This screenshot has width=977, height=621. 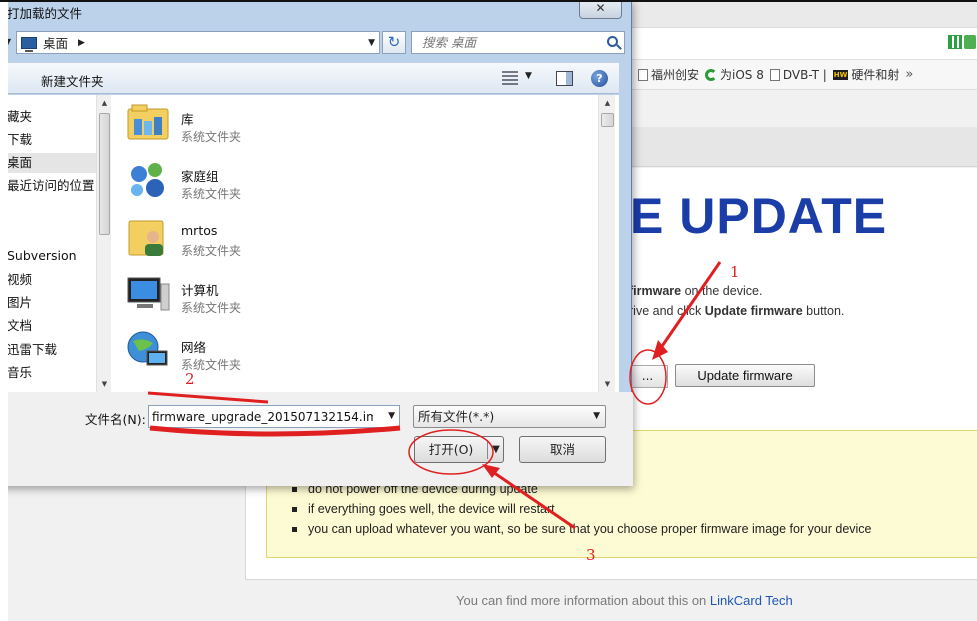 I want to click on tree-item: 下载, so click(x=19, y=140).